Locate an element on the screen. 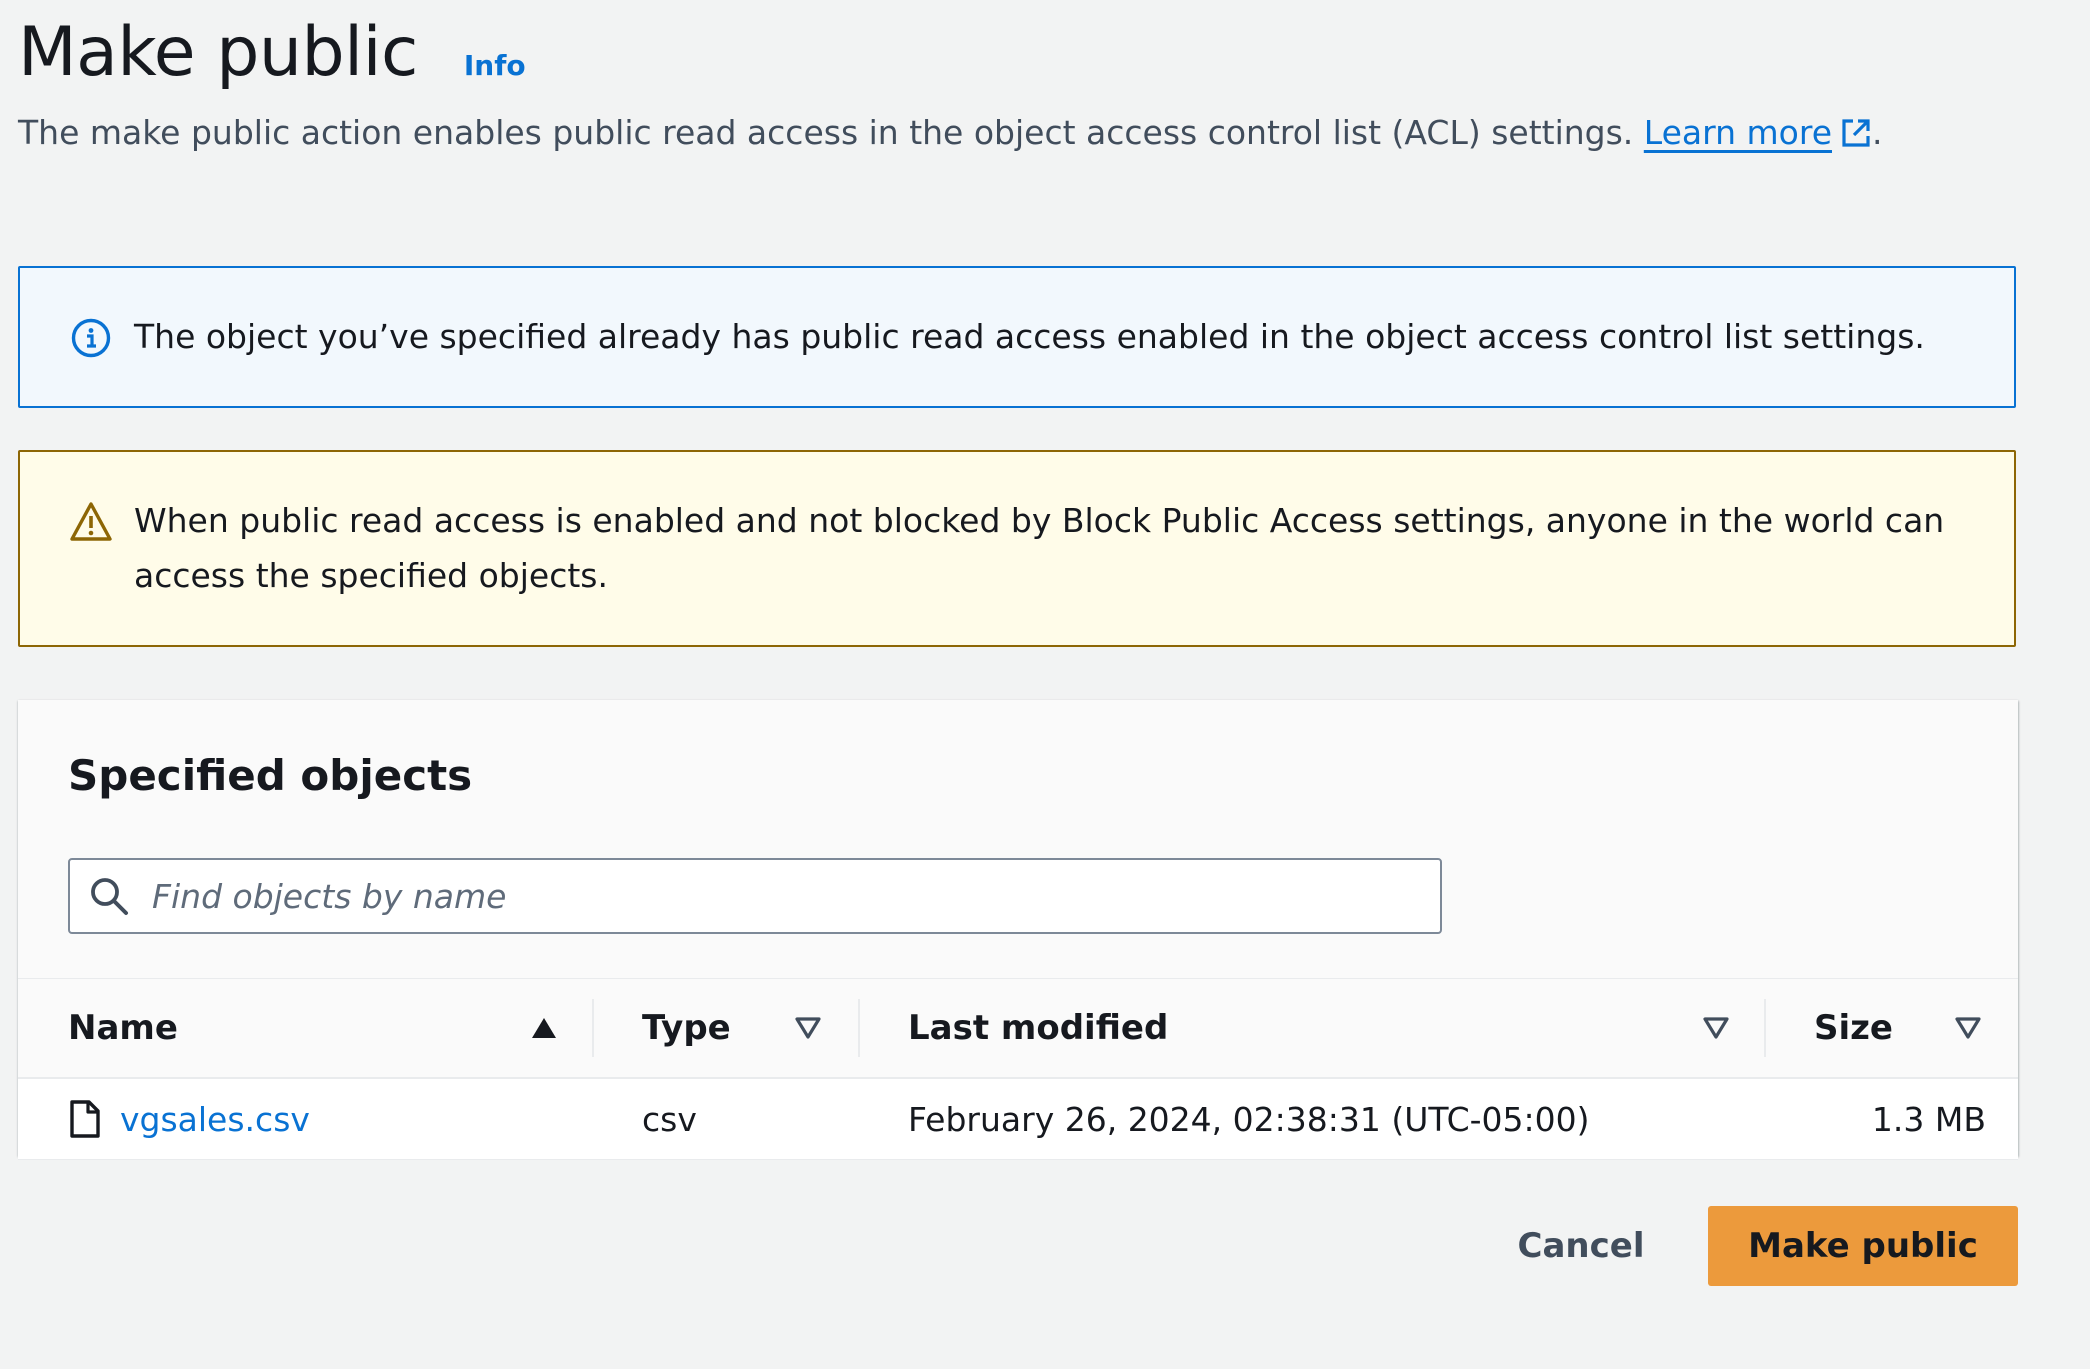 Image resolution: width=2090 pixels, height=1369 pixels. panel-title: Specified objects is located at coordinates (270, 775).